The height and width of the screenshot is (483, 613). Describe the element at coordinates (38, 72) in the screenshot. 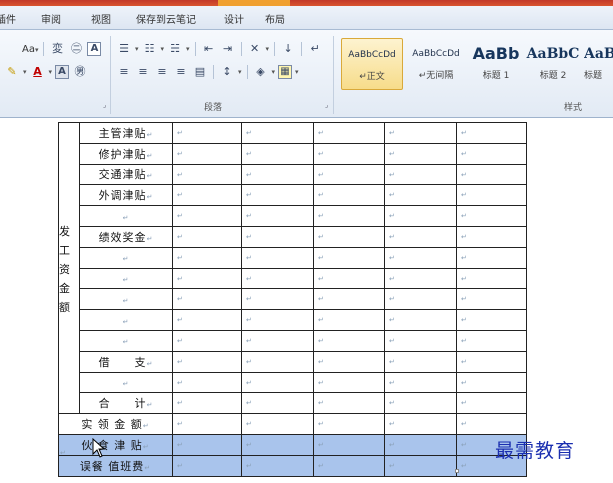

I see `font-color-icon: A` at that location.